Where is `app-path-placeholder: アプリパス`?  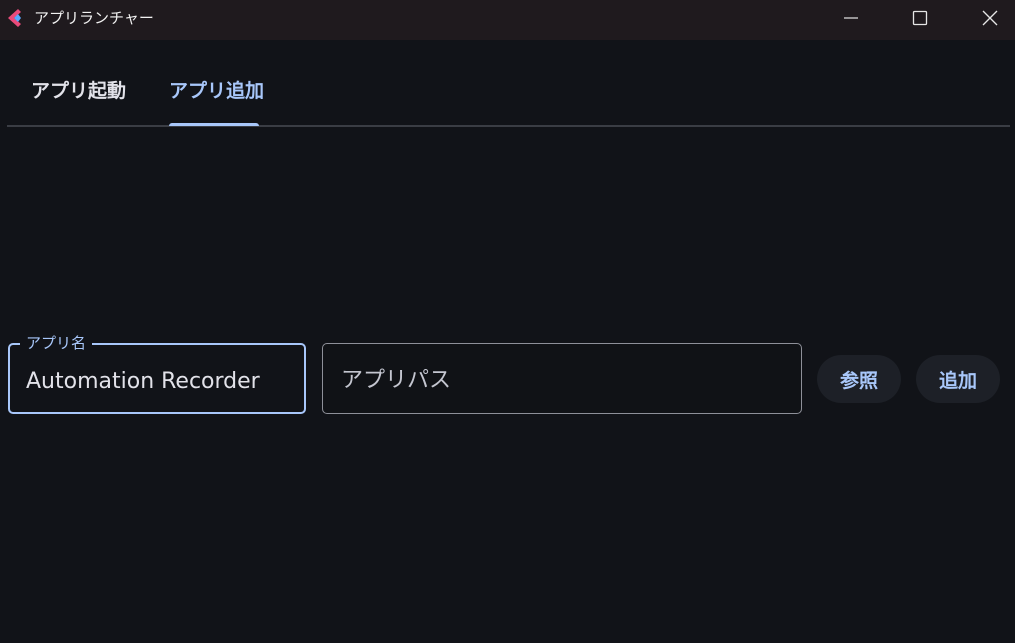
app-path-placeholder: アプリパス is located at coordinates (396, 380).